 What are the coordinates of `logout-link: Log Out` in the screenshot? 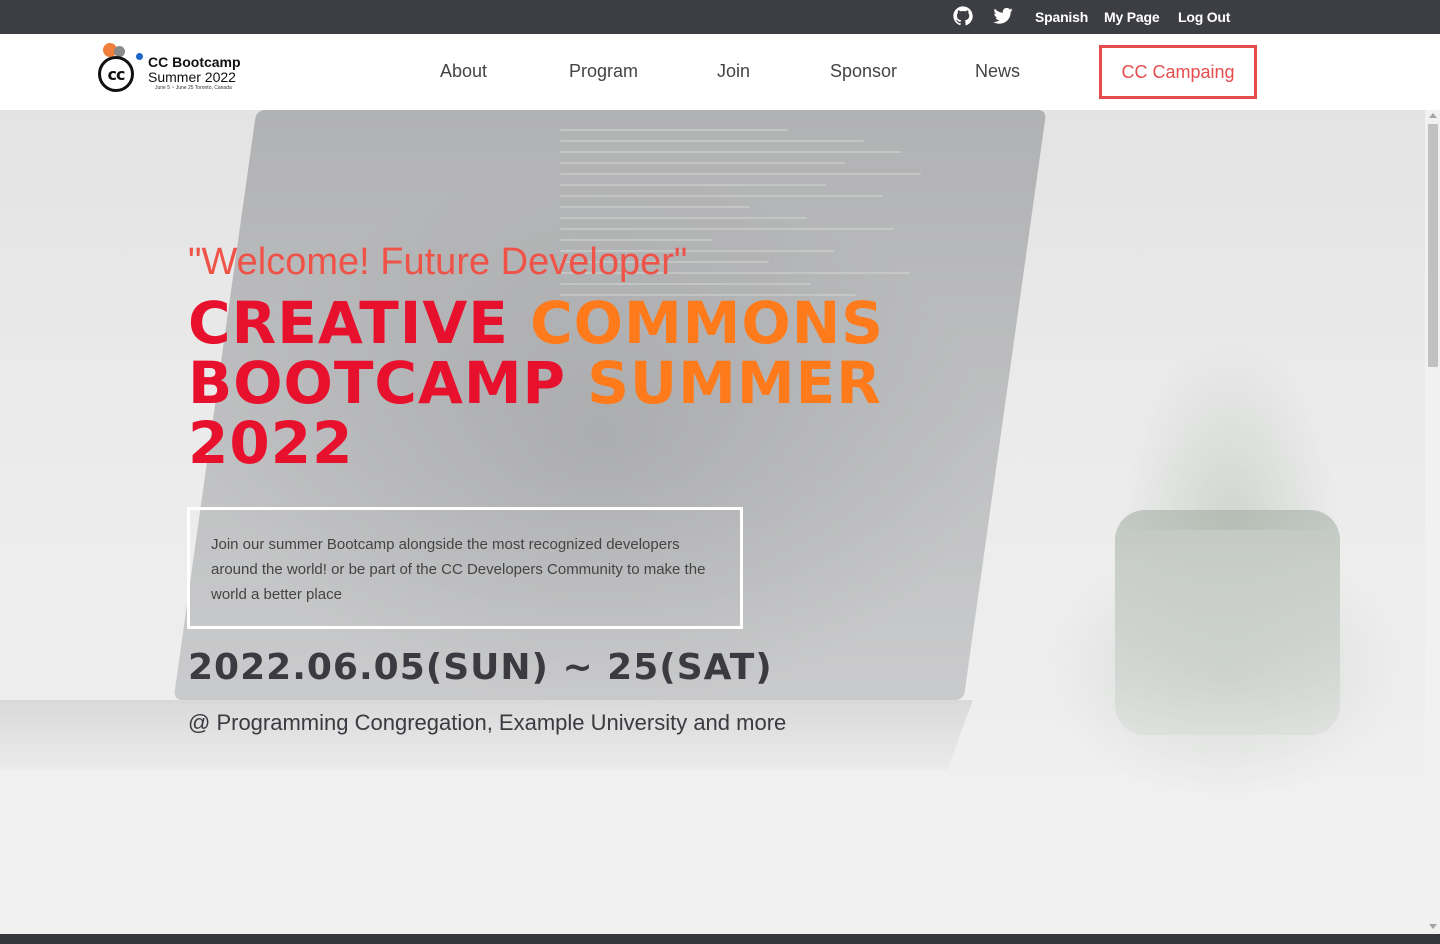 It's located at (1204, 17).